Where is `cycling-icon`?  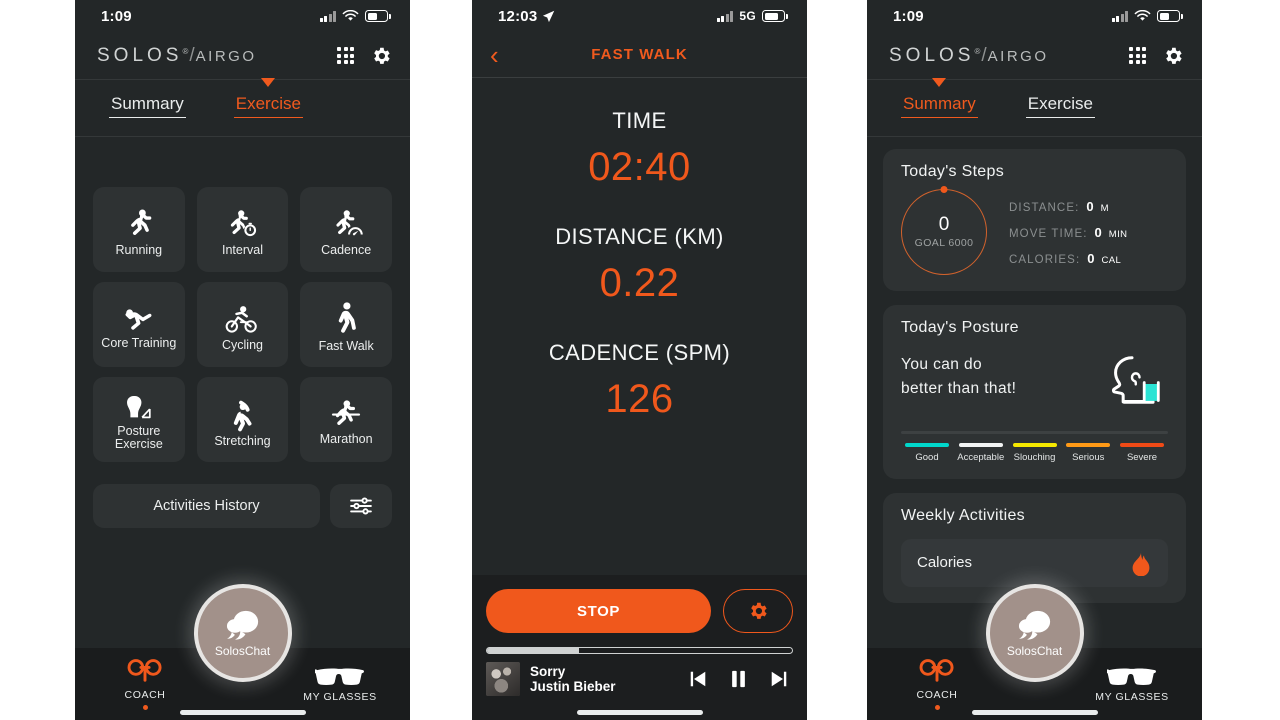 cycling-icon is located at coordinates (242, 319).